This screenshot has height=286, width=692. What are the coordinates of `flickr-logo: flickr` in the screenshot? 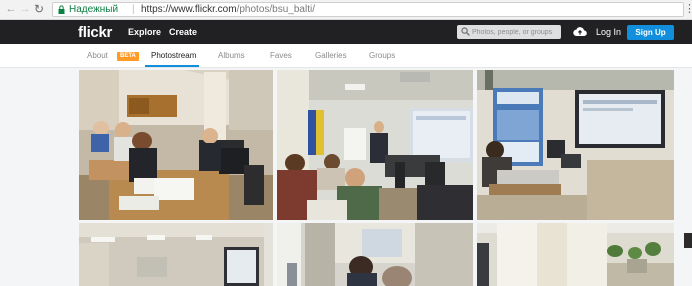 It's located at (95, 32).